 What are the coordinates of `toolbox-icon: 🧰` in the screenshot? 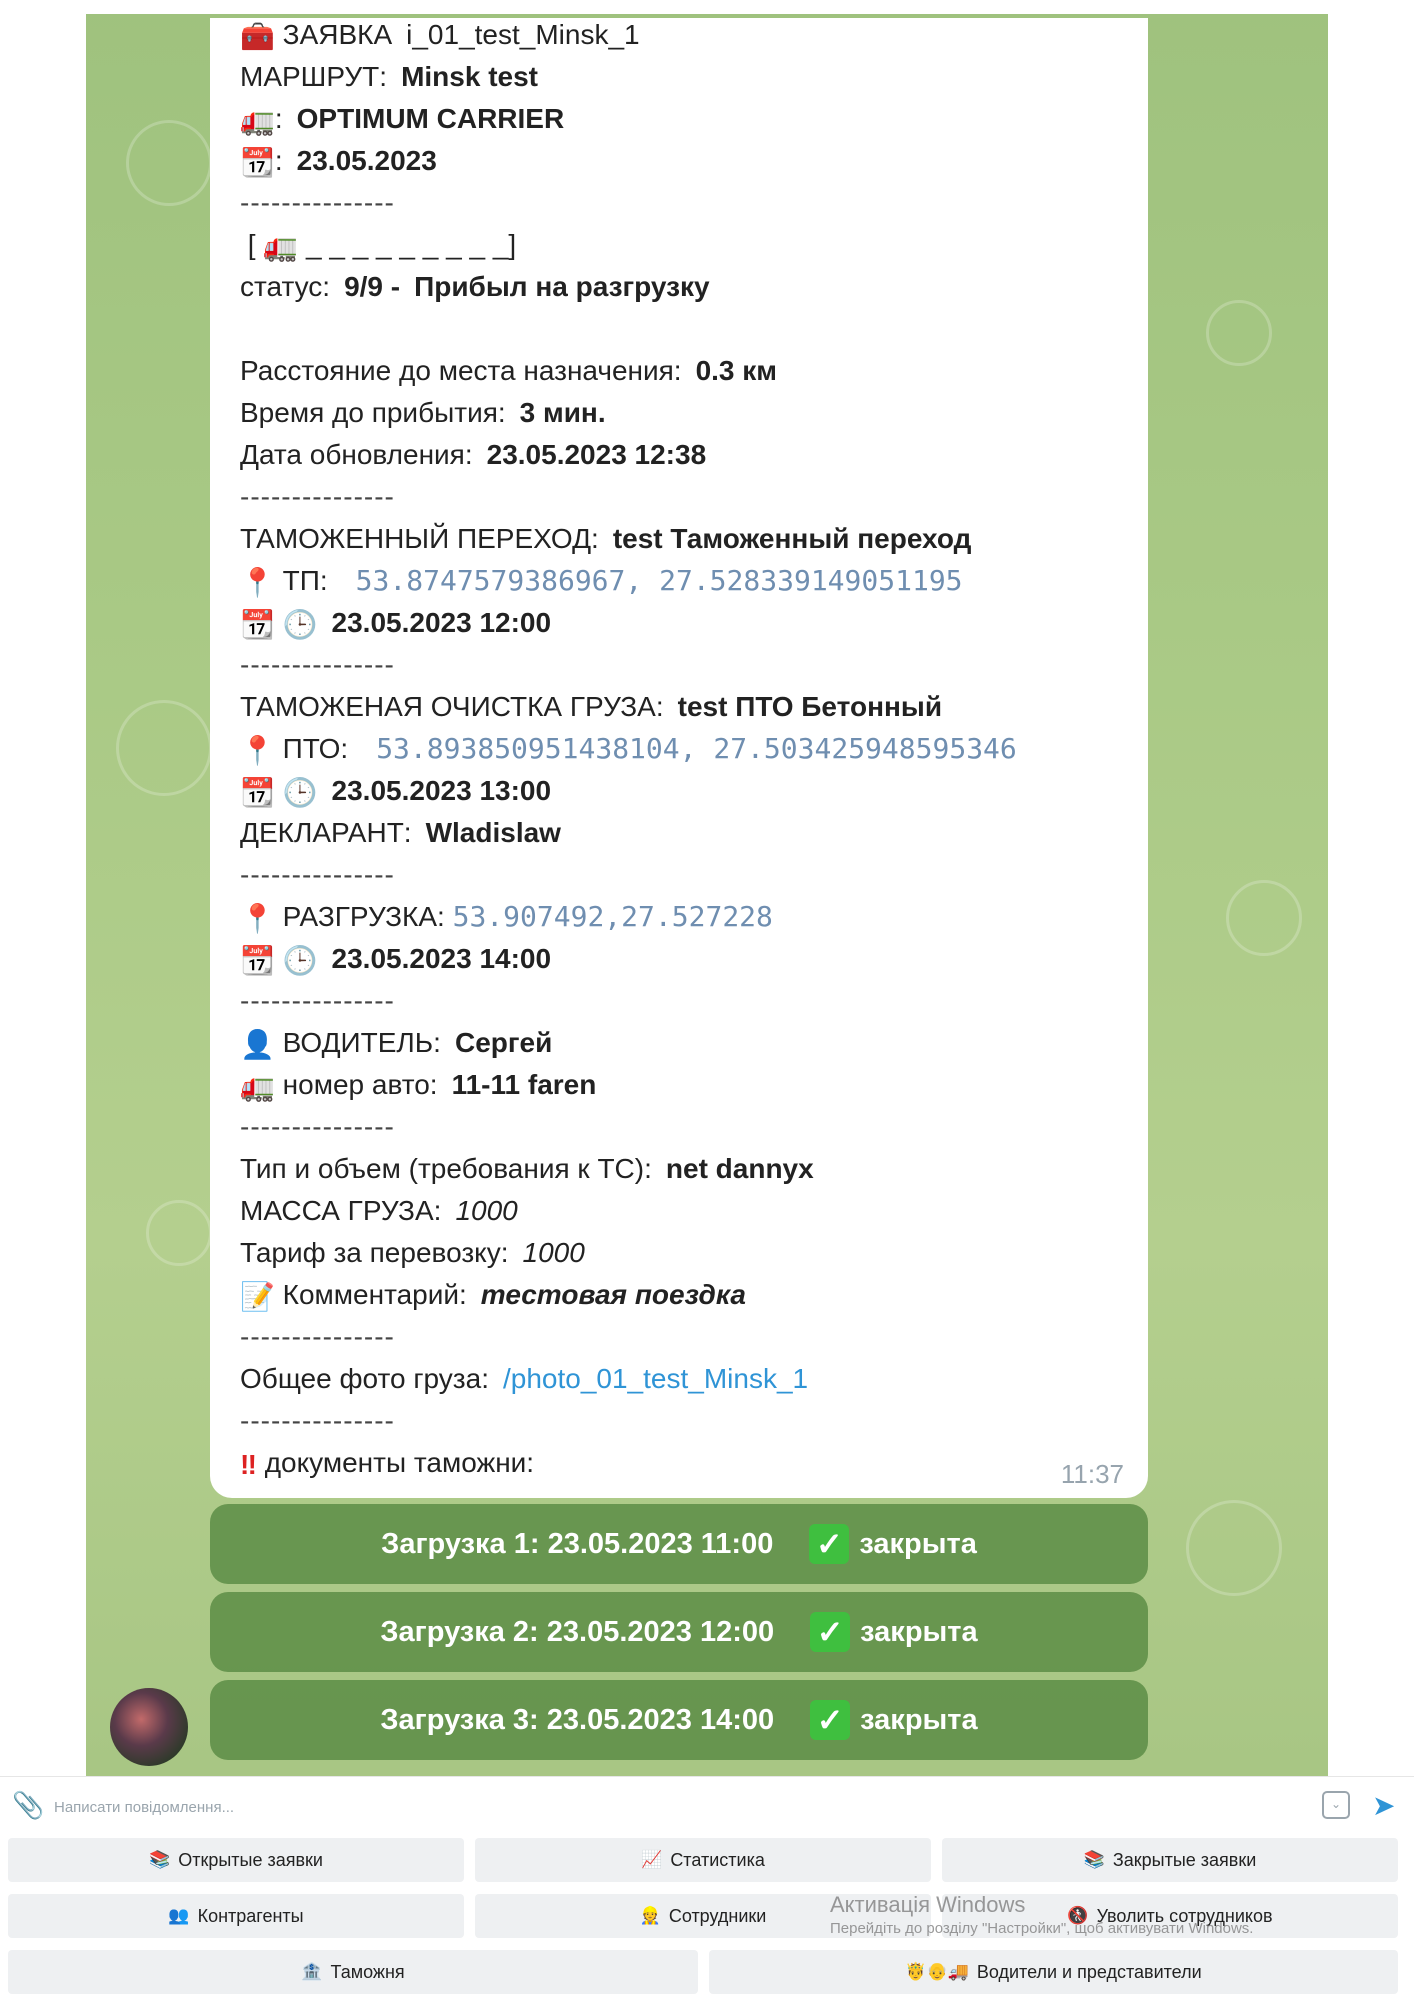 It's located at (257, 36).